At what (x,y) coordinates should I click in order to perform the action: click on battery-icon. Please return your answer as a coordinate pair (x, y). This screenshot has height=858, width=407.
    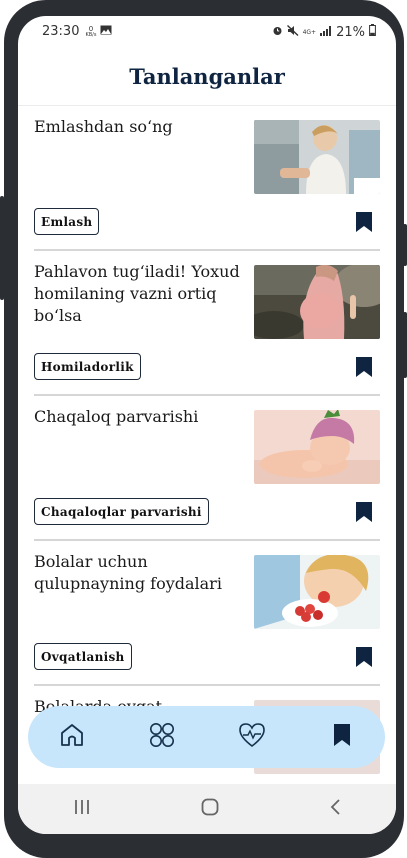
    Looking at the image, I should click on (372, 32).